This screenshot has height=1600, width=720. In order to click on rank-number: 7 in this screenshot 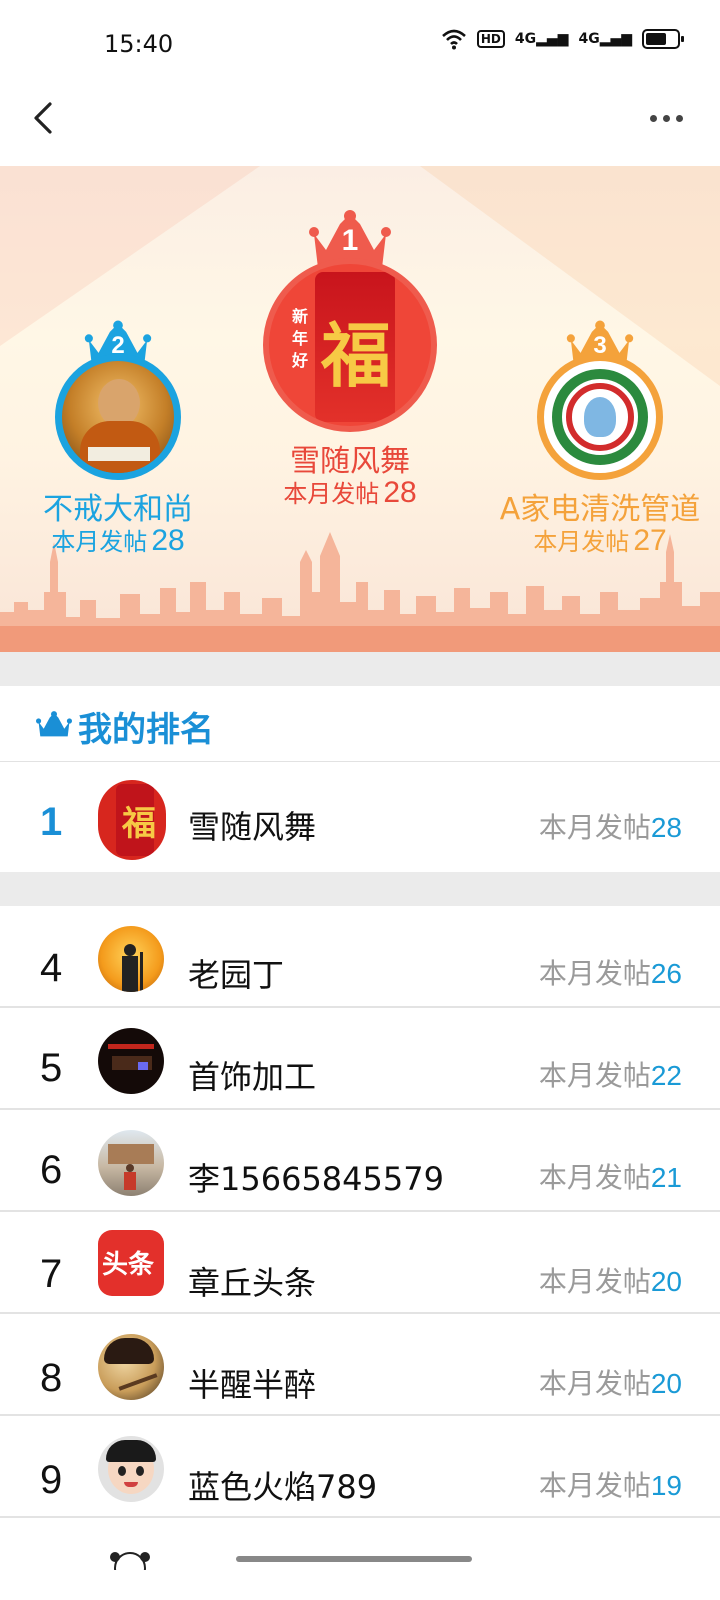, I will do `click(51, 1274)`.